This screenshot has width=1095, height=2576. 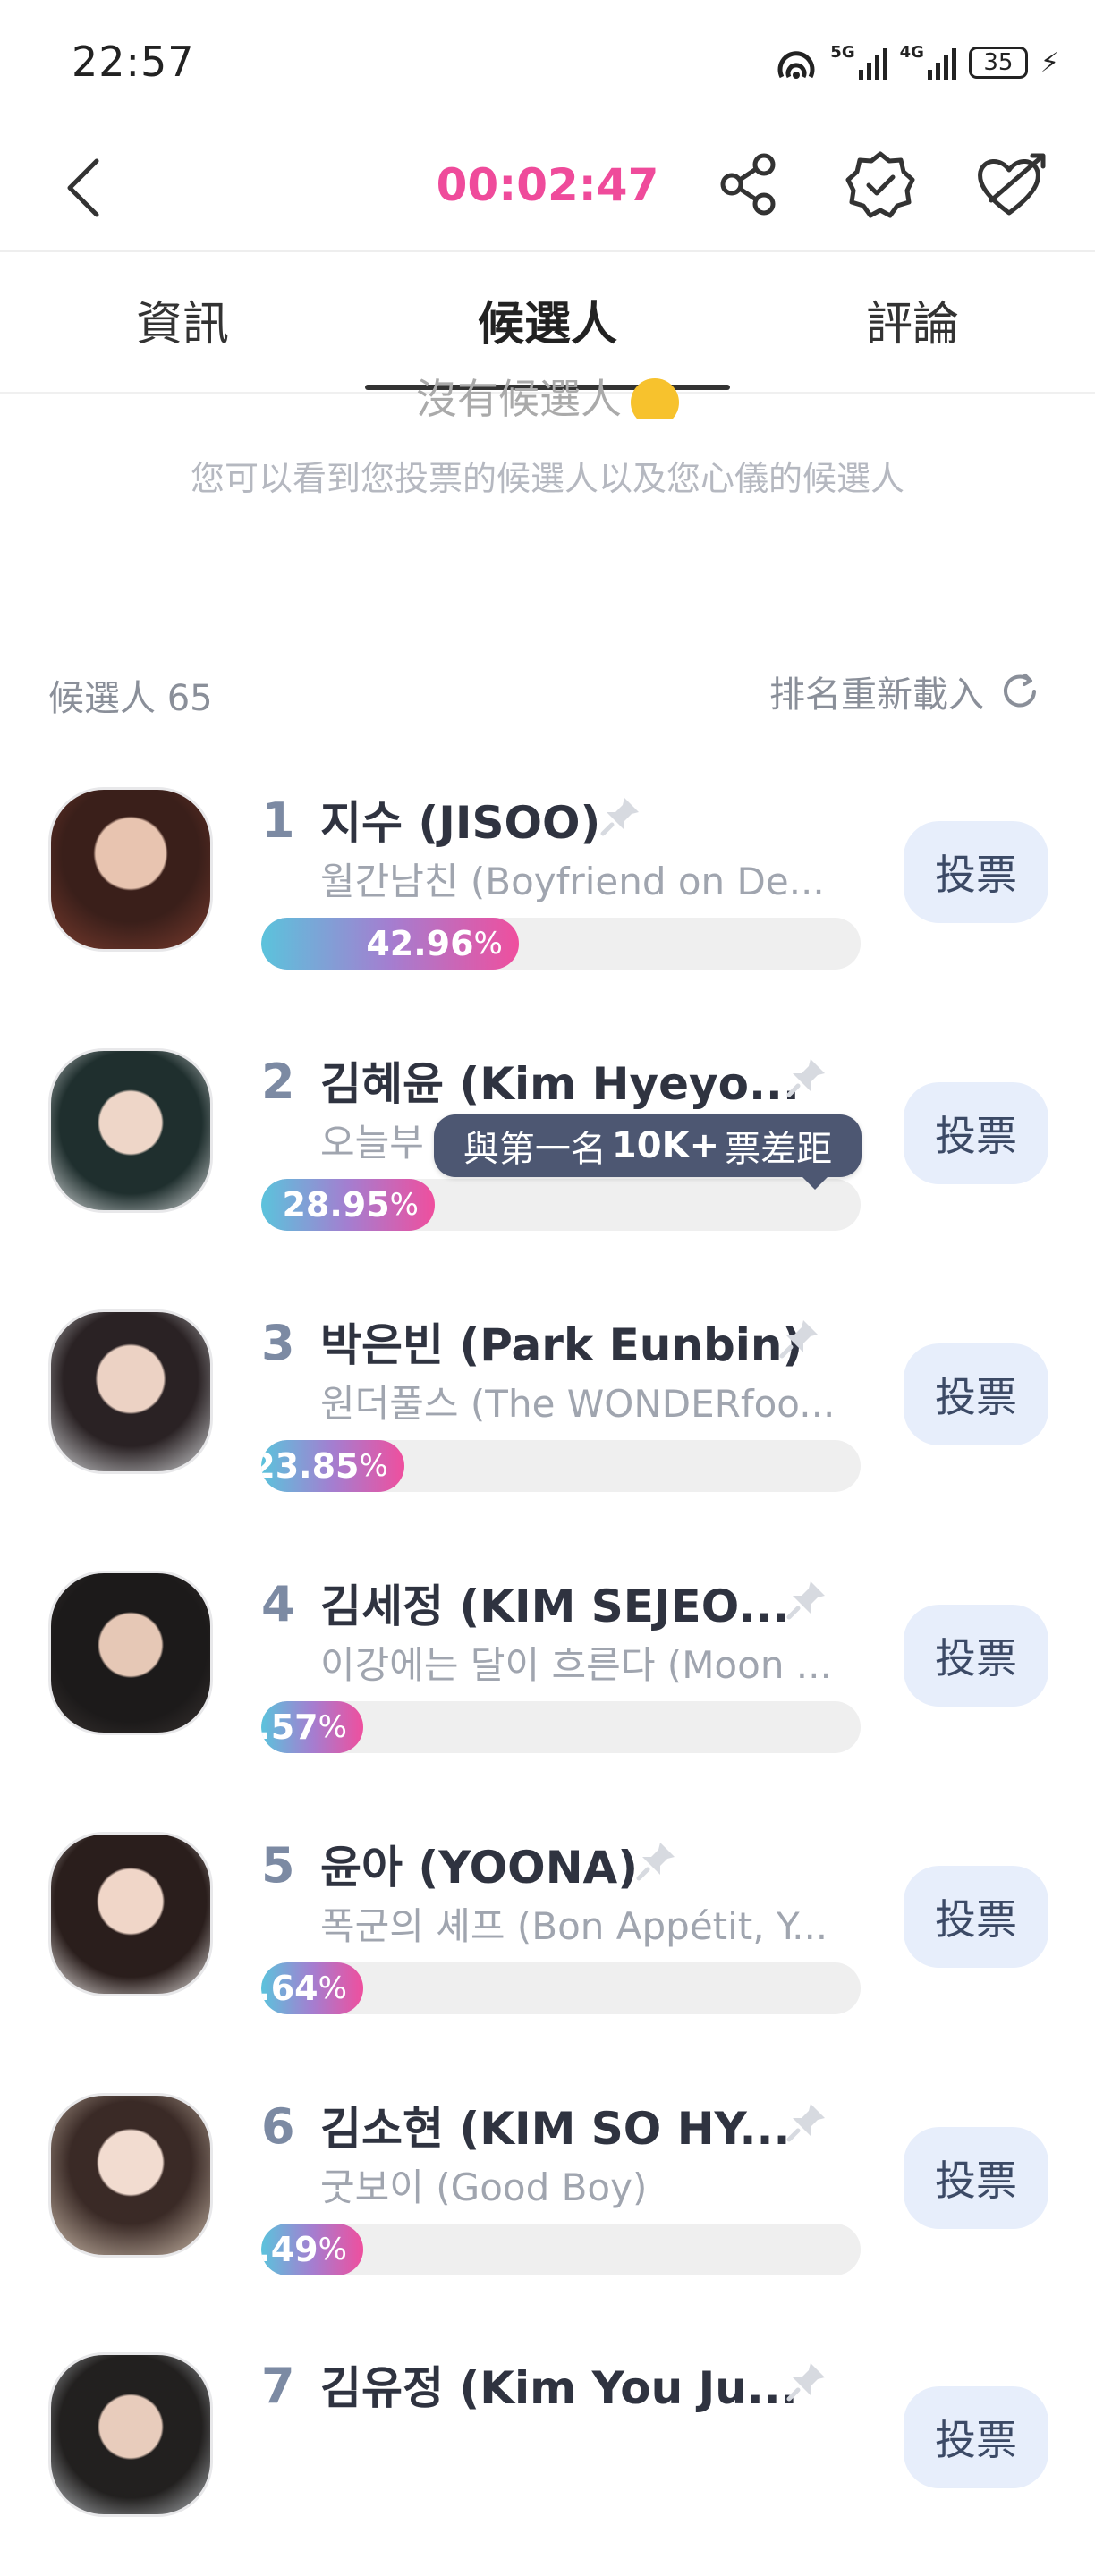 I want to click on vote-percentage-value: 23.85, so click(x=311, y=1466).